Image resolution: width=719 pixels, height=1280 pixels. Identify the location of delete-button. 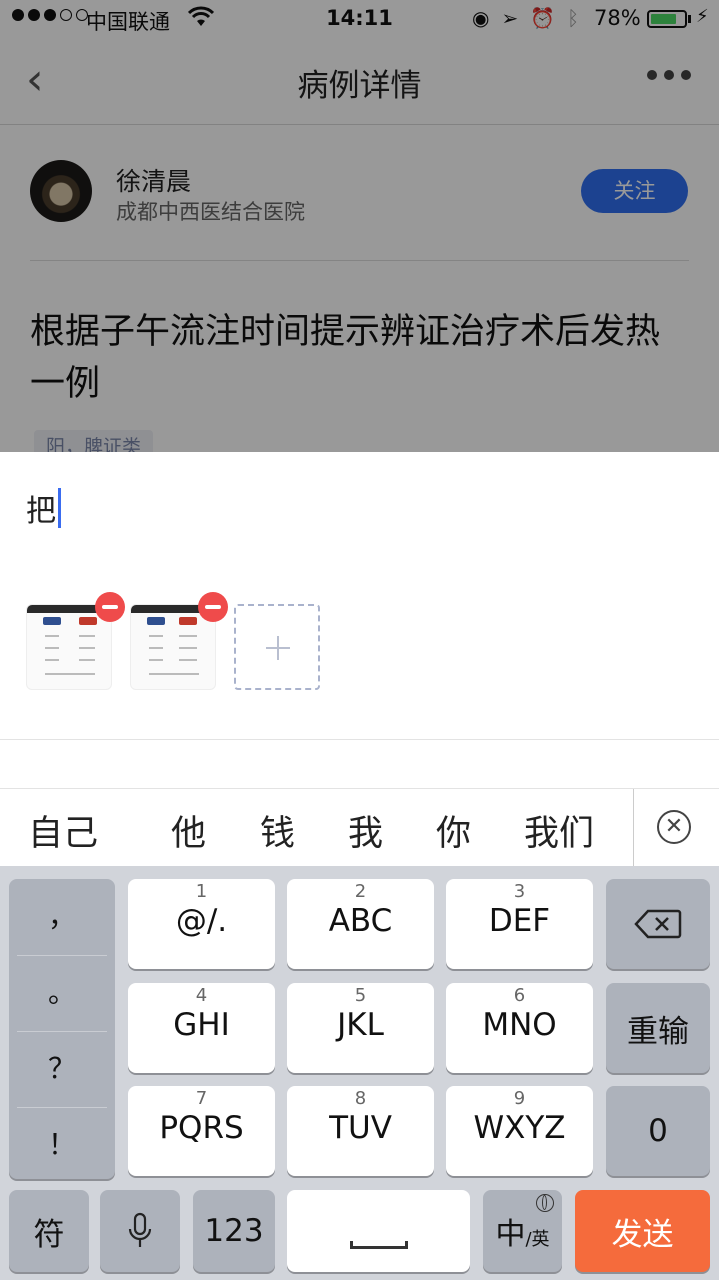
(658, 924).